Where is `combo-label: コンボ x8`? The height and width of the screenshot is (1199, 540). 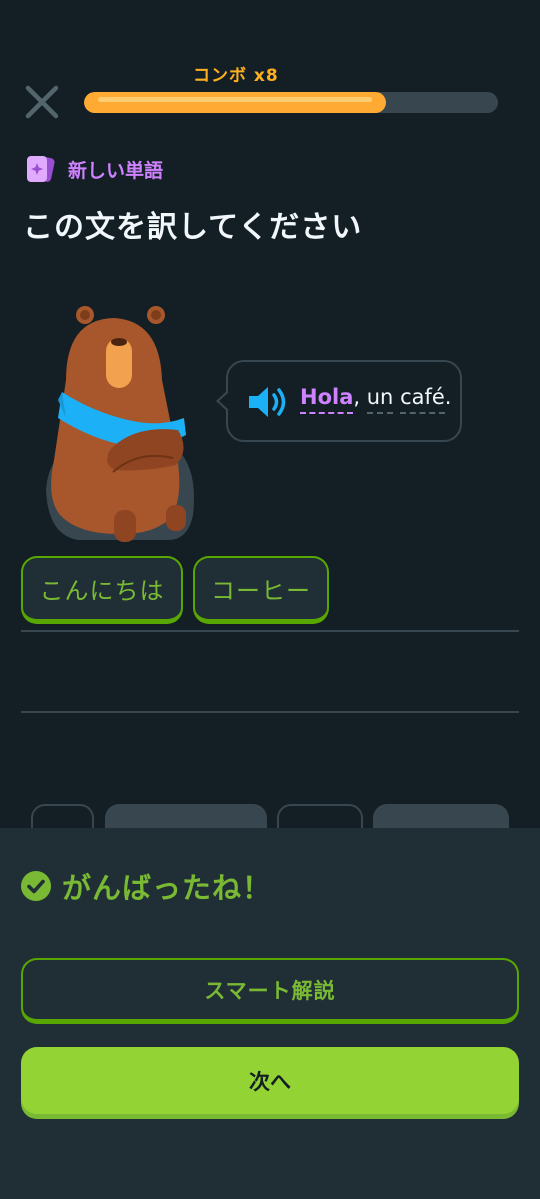 combo-label: コンボ x8 is located at coordinates (236, 76).